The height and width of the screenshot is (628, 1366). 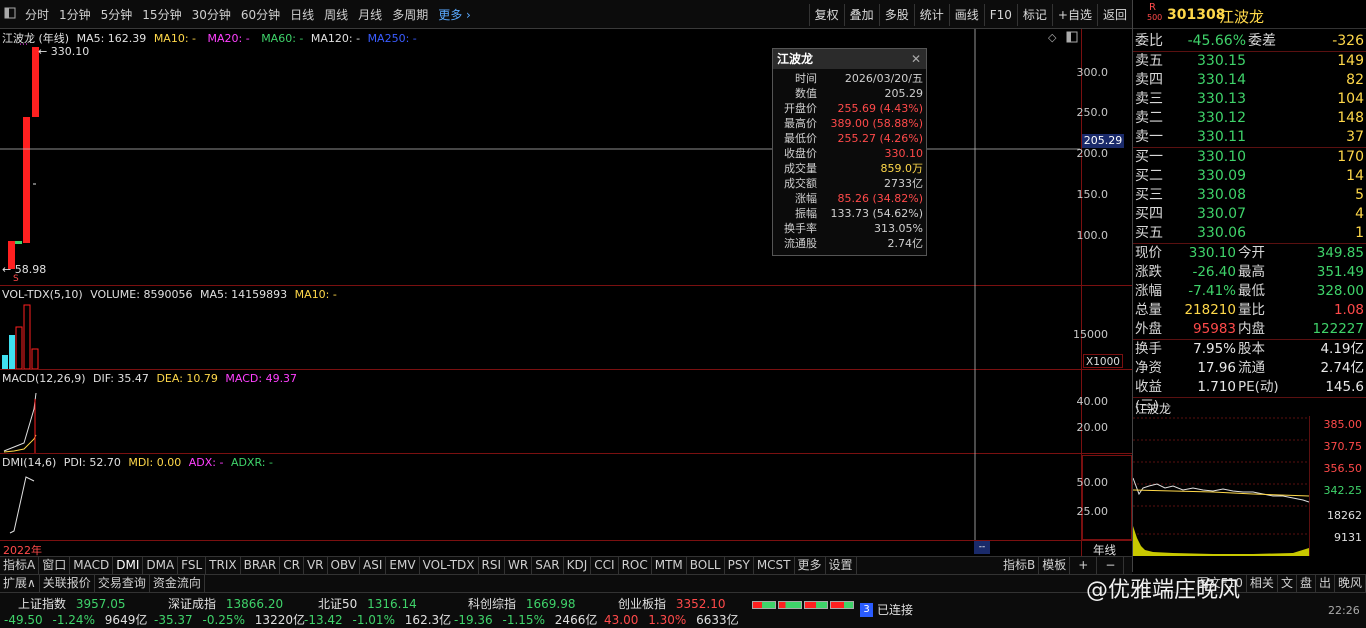 What do you see at coordinates (1287, 583) in the screenshot?
I see `text-tab: 文` at bounding box center [1287, 583].